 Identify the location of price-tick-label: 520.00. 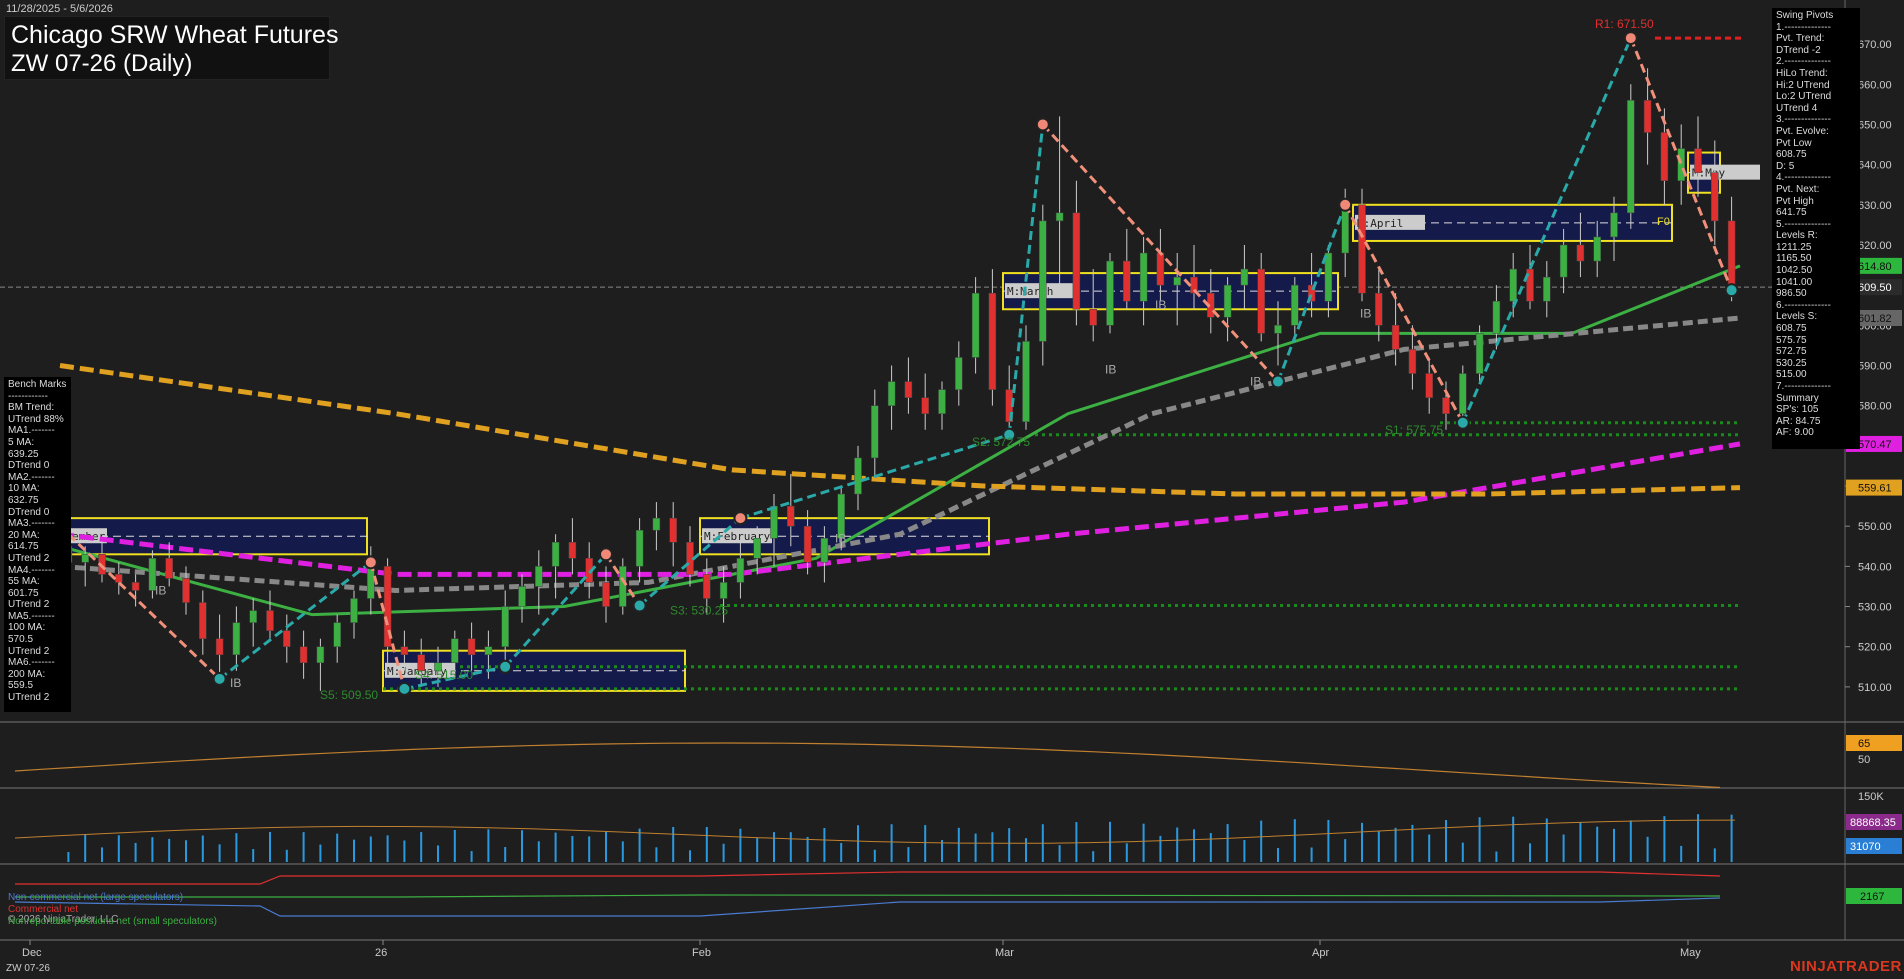
(1875, 648).